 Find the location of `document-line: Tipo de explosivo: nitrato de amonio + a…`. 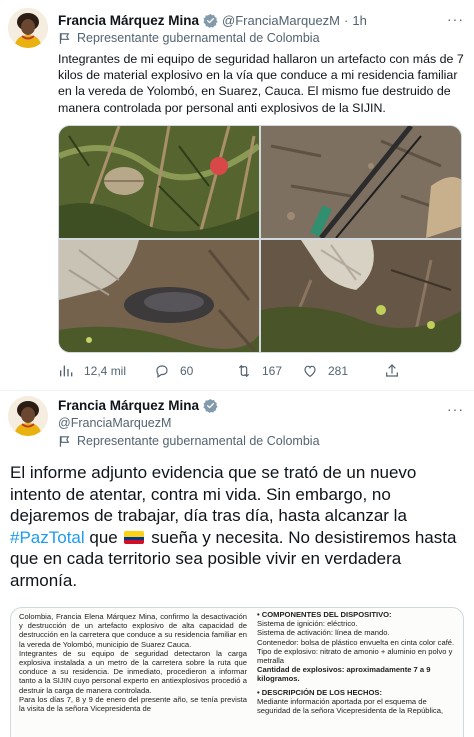

document-line: Tipo de explosivo: nitrato de amonio + a… is located at coordinates (355, 656).